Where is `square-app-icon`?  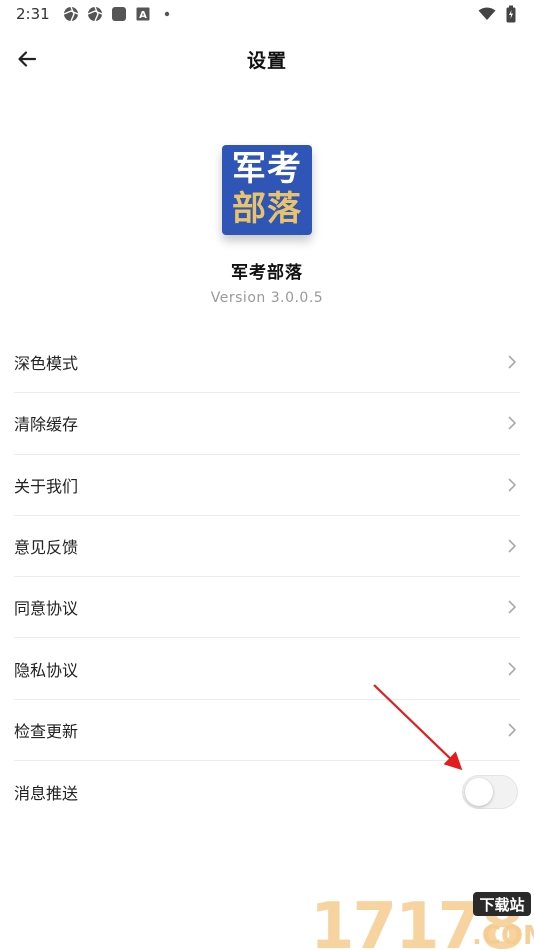 square-app-icon is located at coordinates (119, 14).